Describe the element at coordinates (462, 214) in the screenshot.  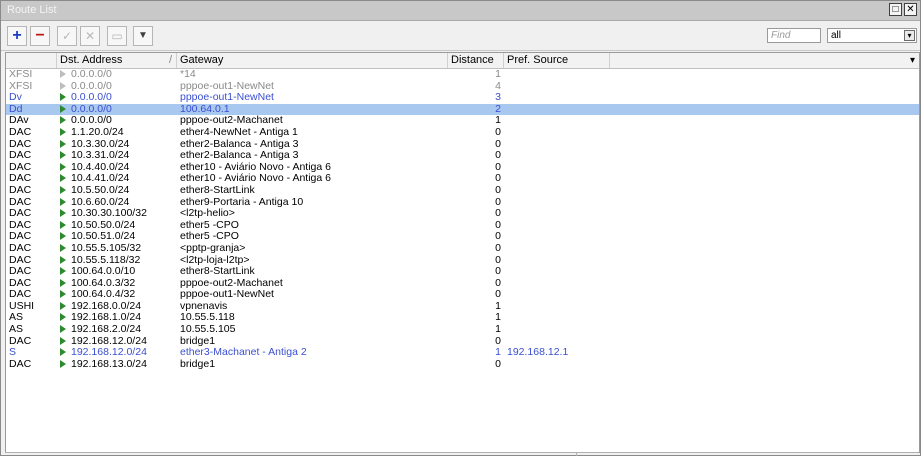
I see `table-row: DAC 10.30.30.100/32 <l2tp-helio> 0` at that location.